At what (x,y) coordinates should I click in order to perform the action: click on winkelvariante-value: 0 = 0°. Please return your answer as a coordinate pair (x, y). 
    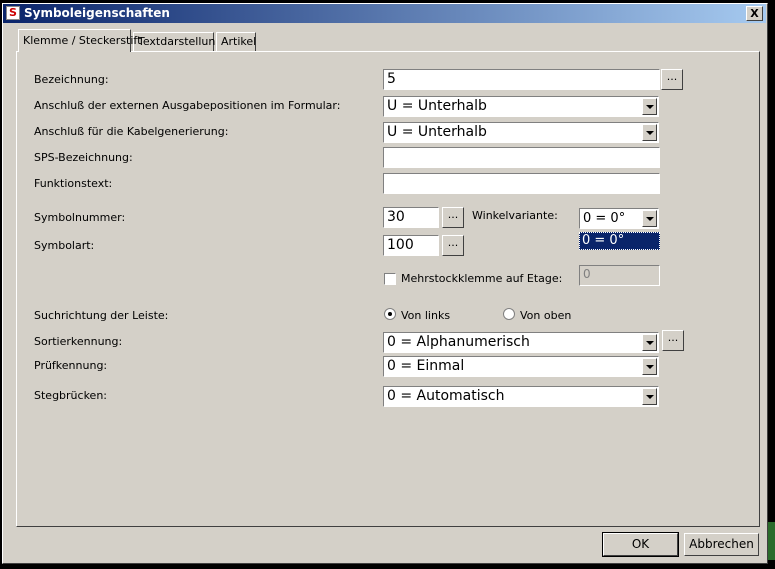
    Looking at the image, I should click on (604, 218).